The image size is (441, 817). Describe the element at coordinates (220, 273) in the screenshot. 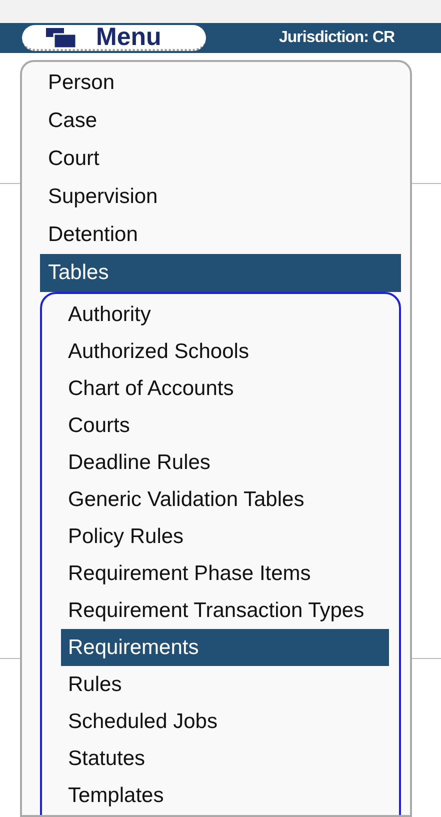

I see `menu-item: Tables` at that location.